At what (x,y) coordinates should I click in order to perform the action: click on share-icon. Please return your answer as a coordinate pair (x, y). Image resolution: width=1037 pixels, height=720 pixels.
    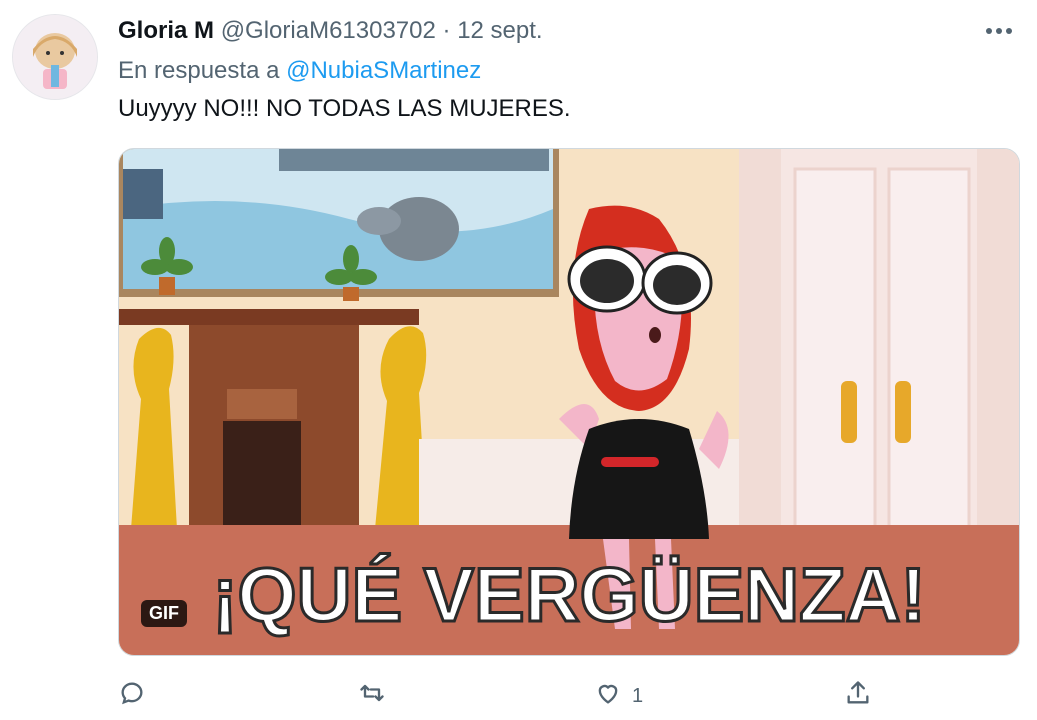
    Looking at the image, I should click on (858, 696).